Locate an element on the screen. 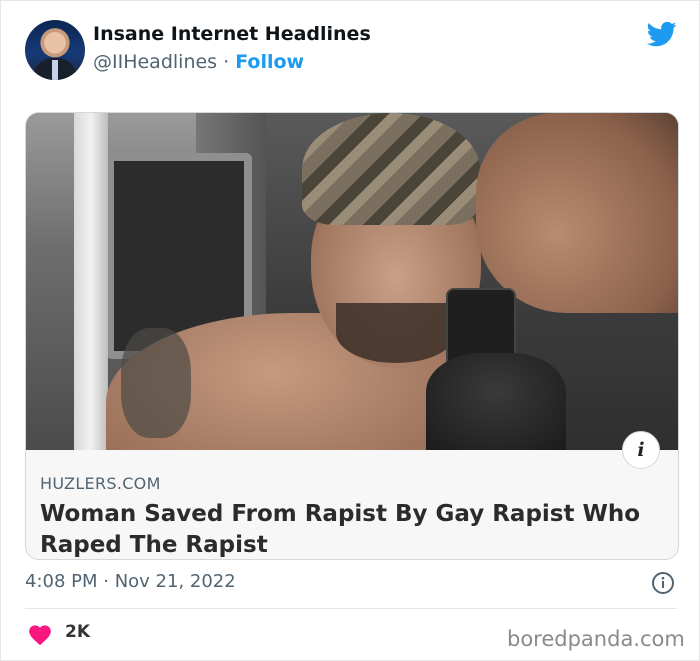 The width and height of the screenshot is (700, 661). photo-arm-flex is located at coordinates (577, 213).